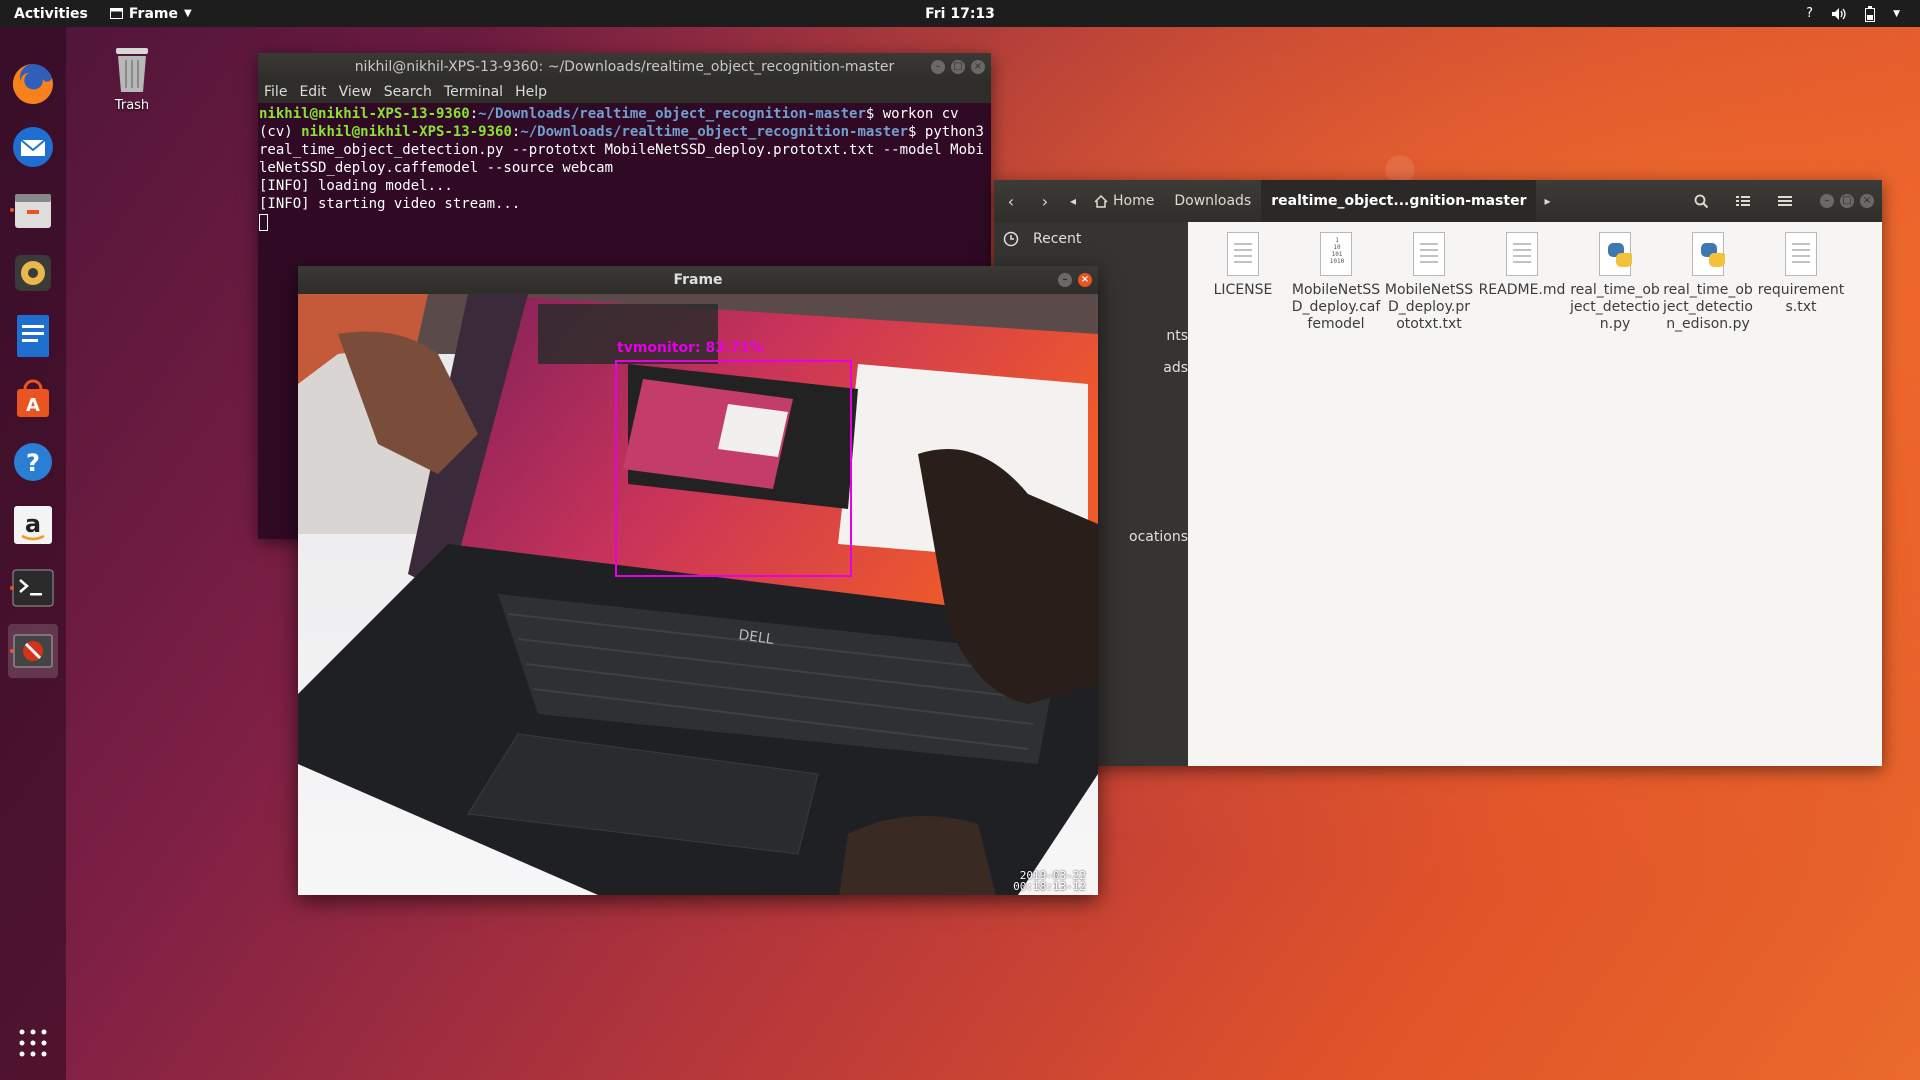  I want to click on mail-icon, so click(33, 147).